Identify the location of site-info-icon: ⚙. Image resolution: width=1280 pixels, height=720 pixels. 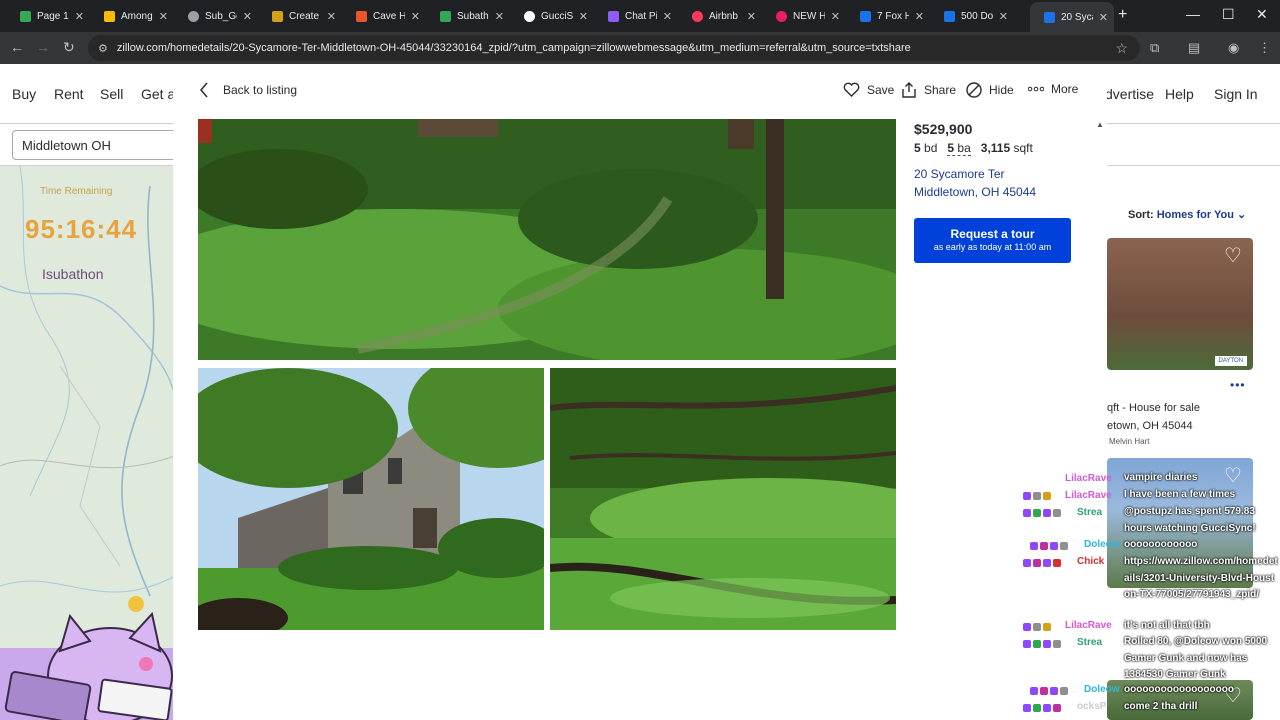
(103, 48).